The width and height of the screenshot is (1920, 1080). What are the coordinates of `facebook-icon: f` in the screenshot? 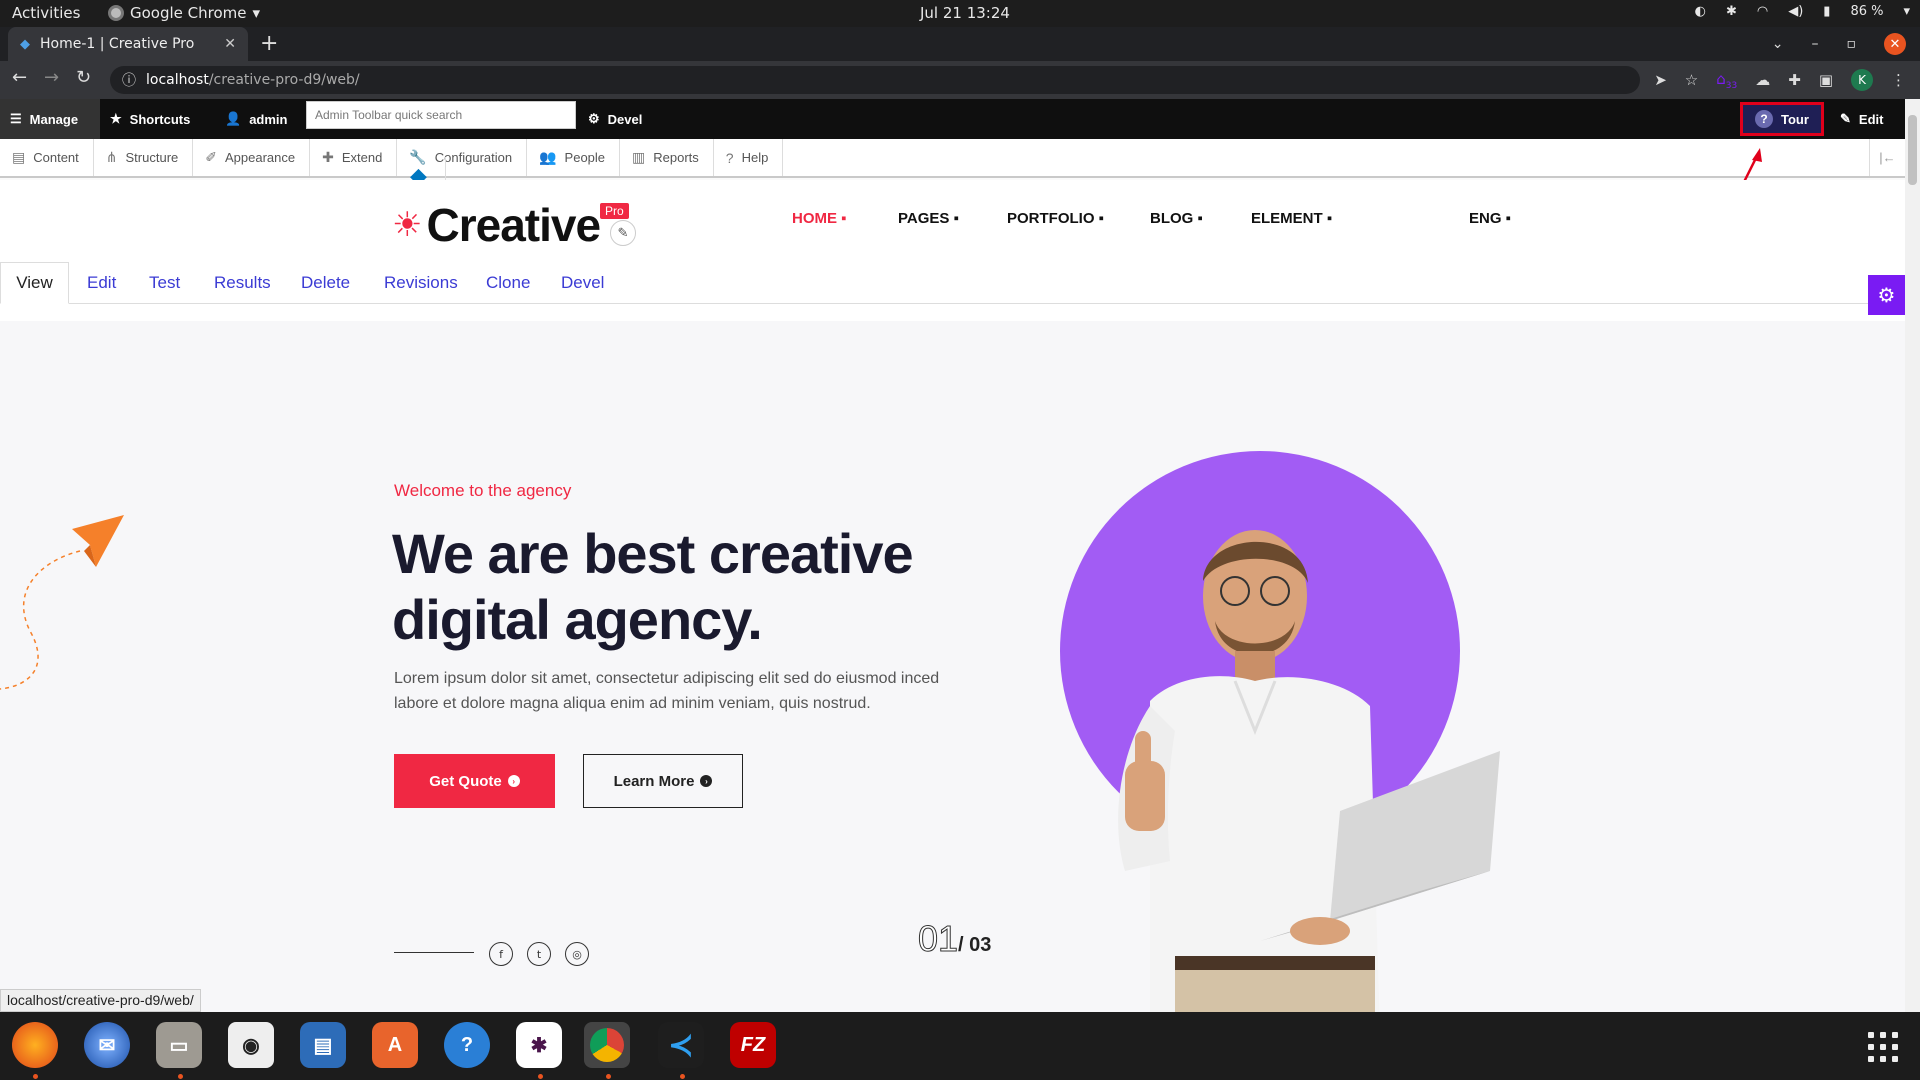 It's located at (501, 954).